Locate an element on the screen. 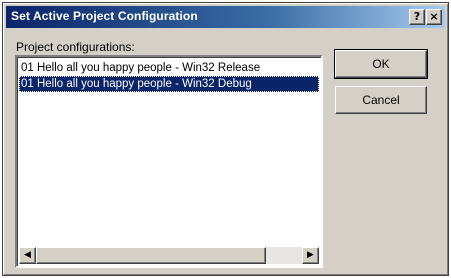 The width and height of the screenshot is (451, 278). ok-button: OK is located at coordinates (381, 64).